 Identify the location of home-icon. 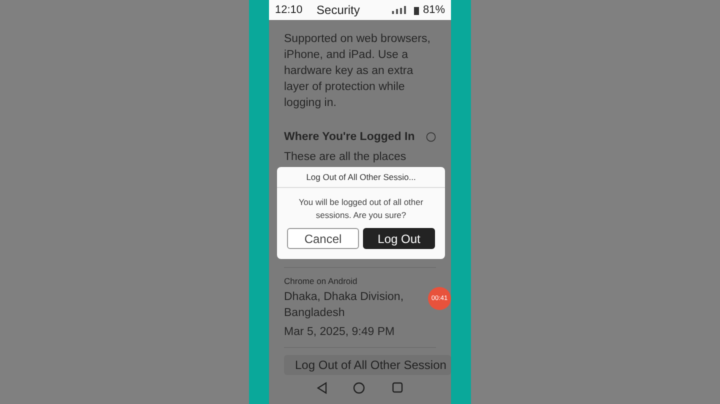
(359, 388).